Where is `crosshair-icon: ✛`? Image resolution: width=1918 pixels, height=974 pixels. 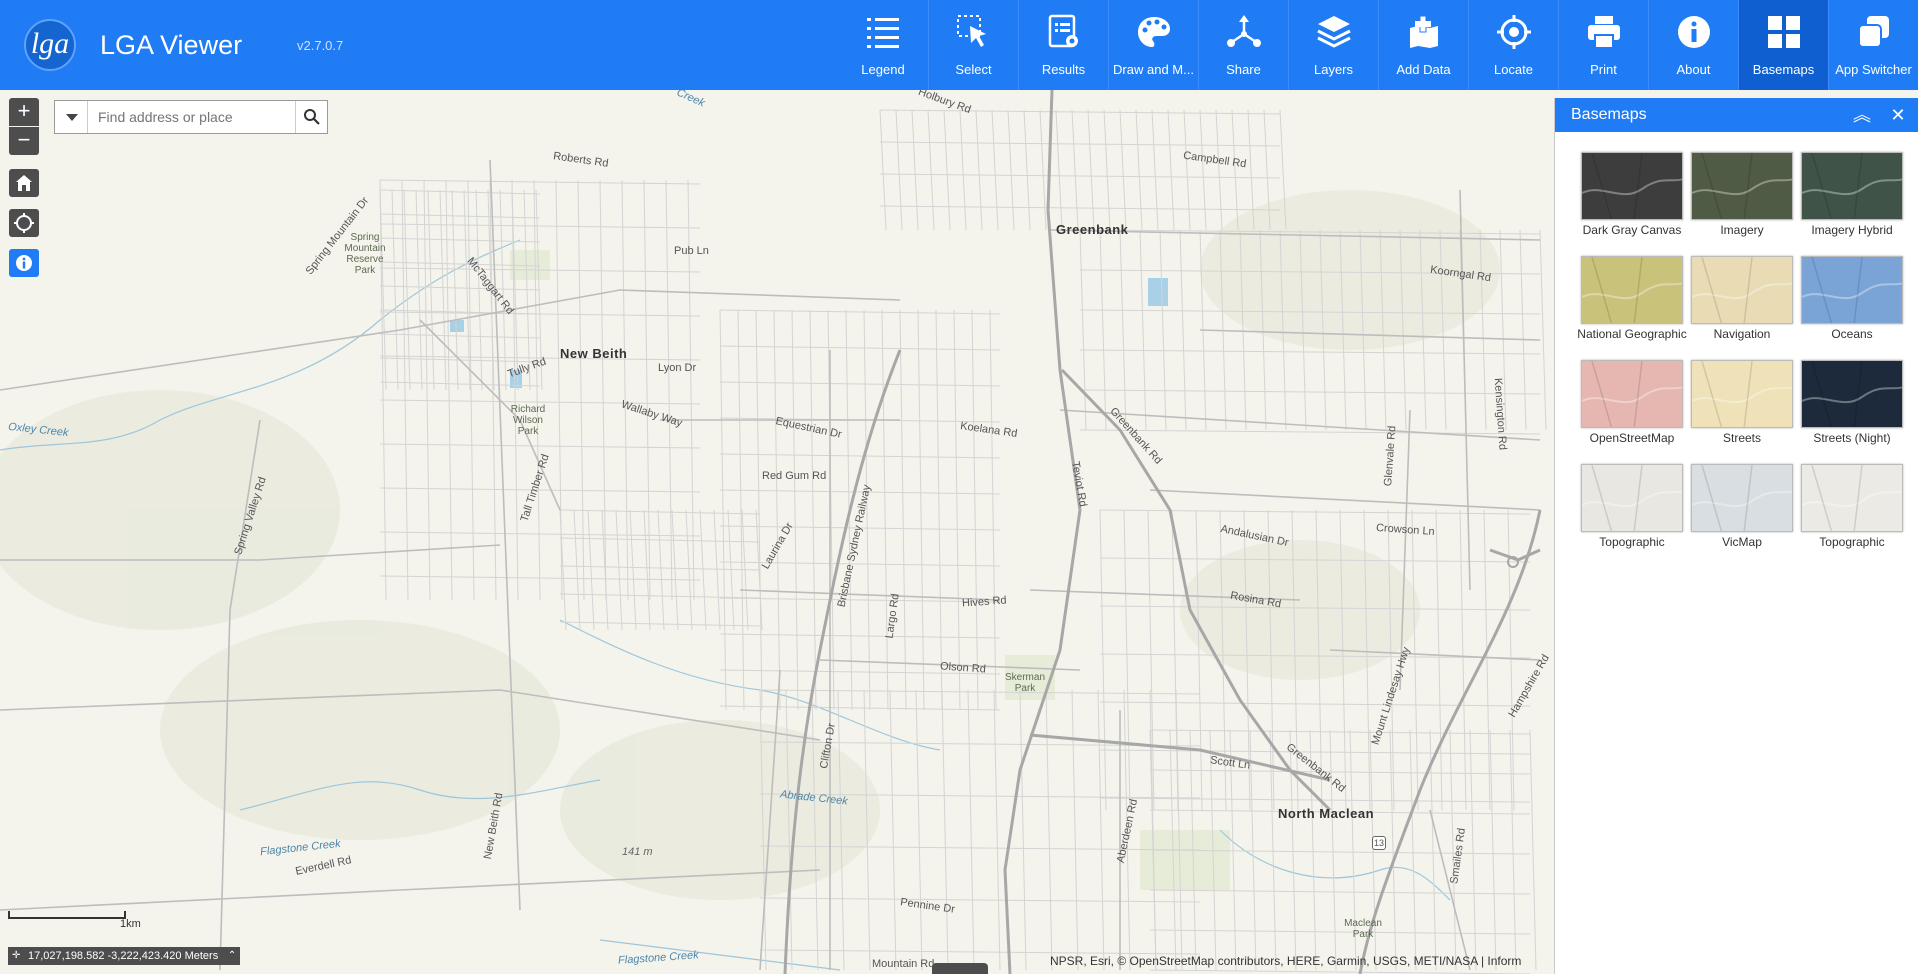
crosshair-icon: ✛ is located at coordinates (16, 956).